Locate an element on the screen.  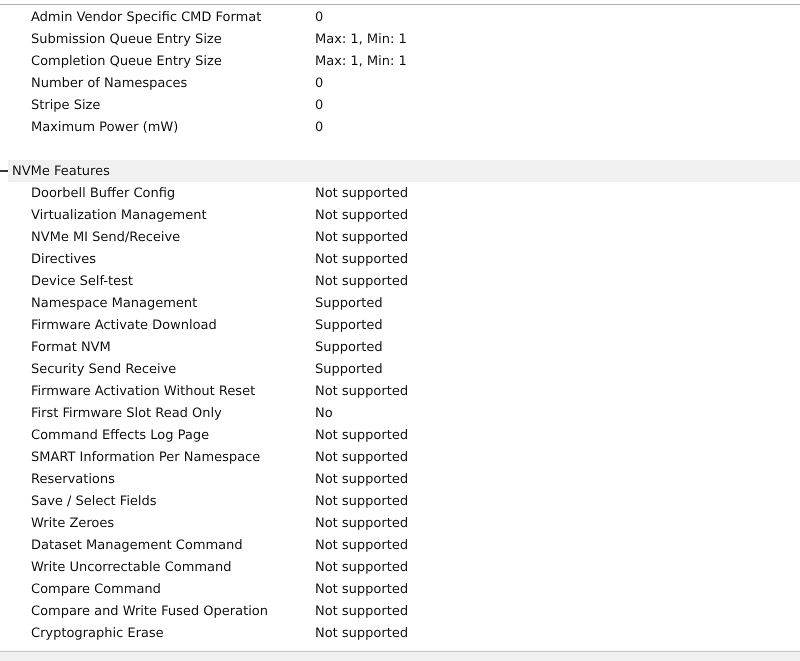
property-name: Submission Queue Entry Size is located at coordinates (127, 39).